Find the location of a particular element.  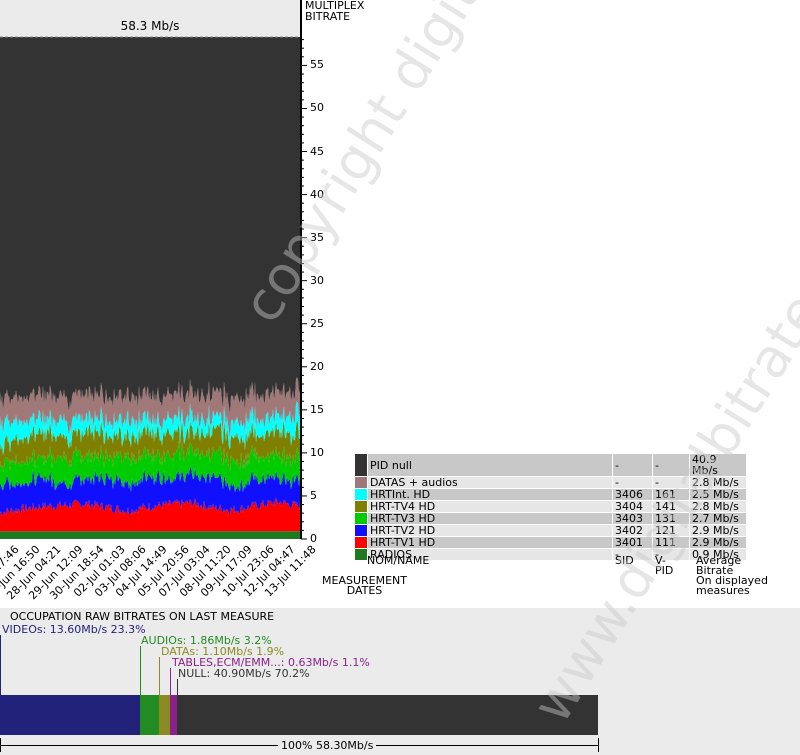

legend-row: HRTInt. HD 3406 161 2.5 Mb/s is located at coordinates (550, 494).